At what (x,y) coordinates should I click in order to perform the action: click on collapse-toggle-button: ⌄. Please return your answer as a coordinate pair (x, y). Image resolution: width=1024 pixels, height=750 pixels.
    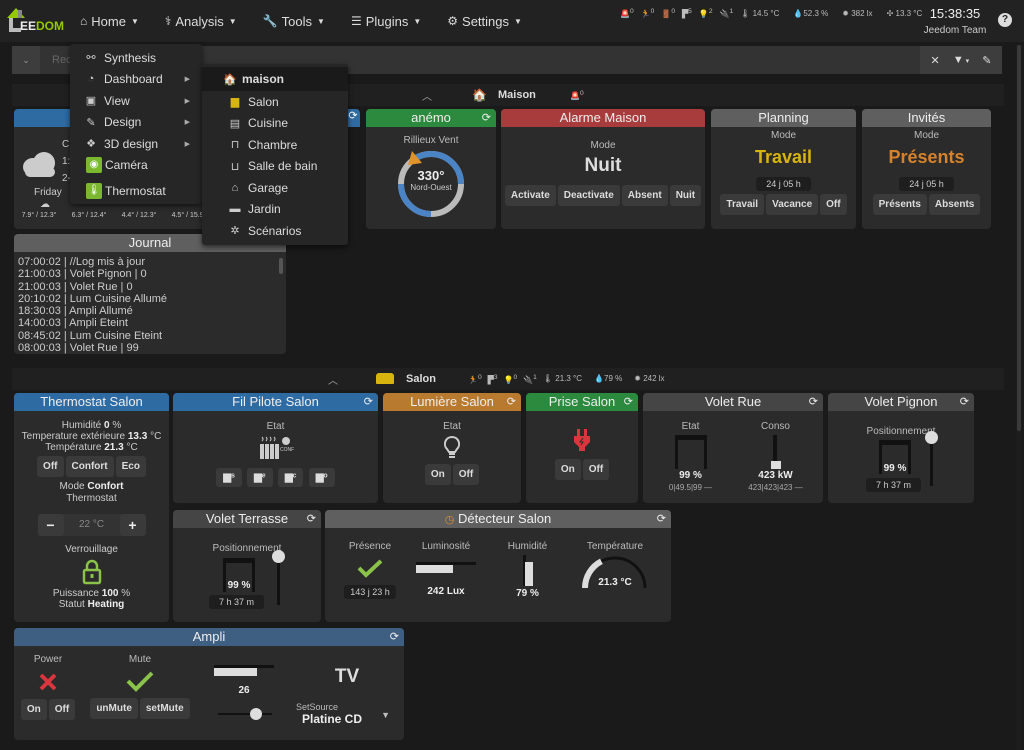
    Looking at the image, I should click on (26, 60).